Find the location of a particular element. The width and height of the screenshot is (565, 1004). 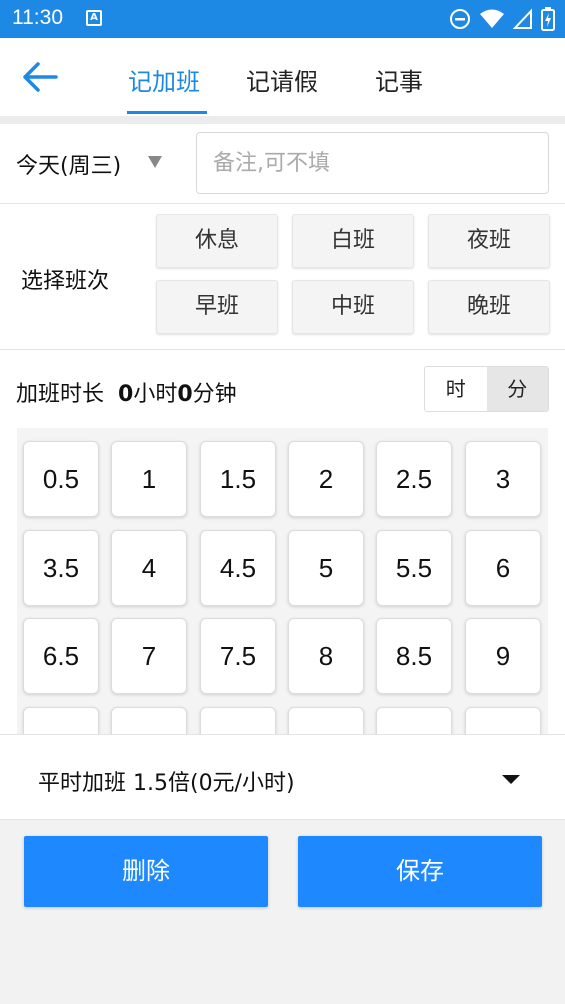

do-not-disturb-icon is located at coordinates (460, 19).